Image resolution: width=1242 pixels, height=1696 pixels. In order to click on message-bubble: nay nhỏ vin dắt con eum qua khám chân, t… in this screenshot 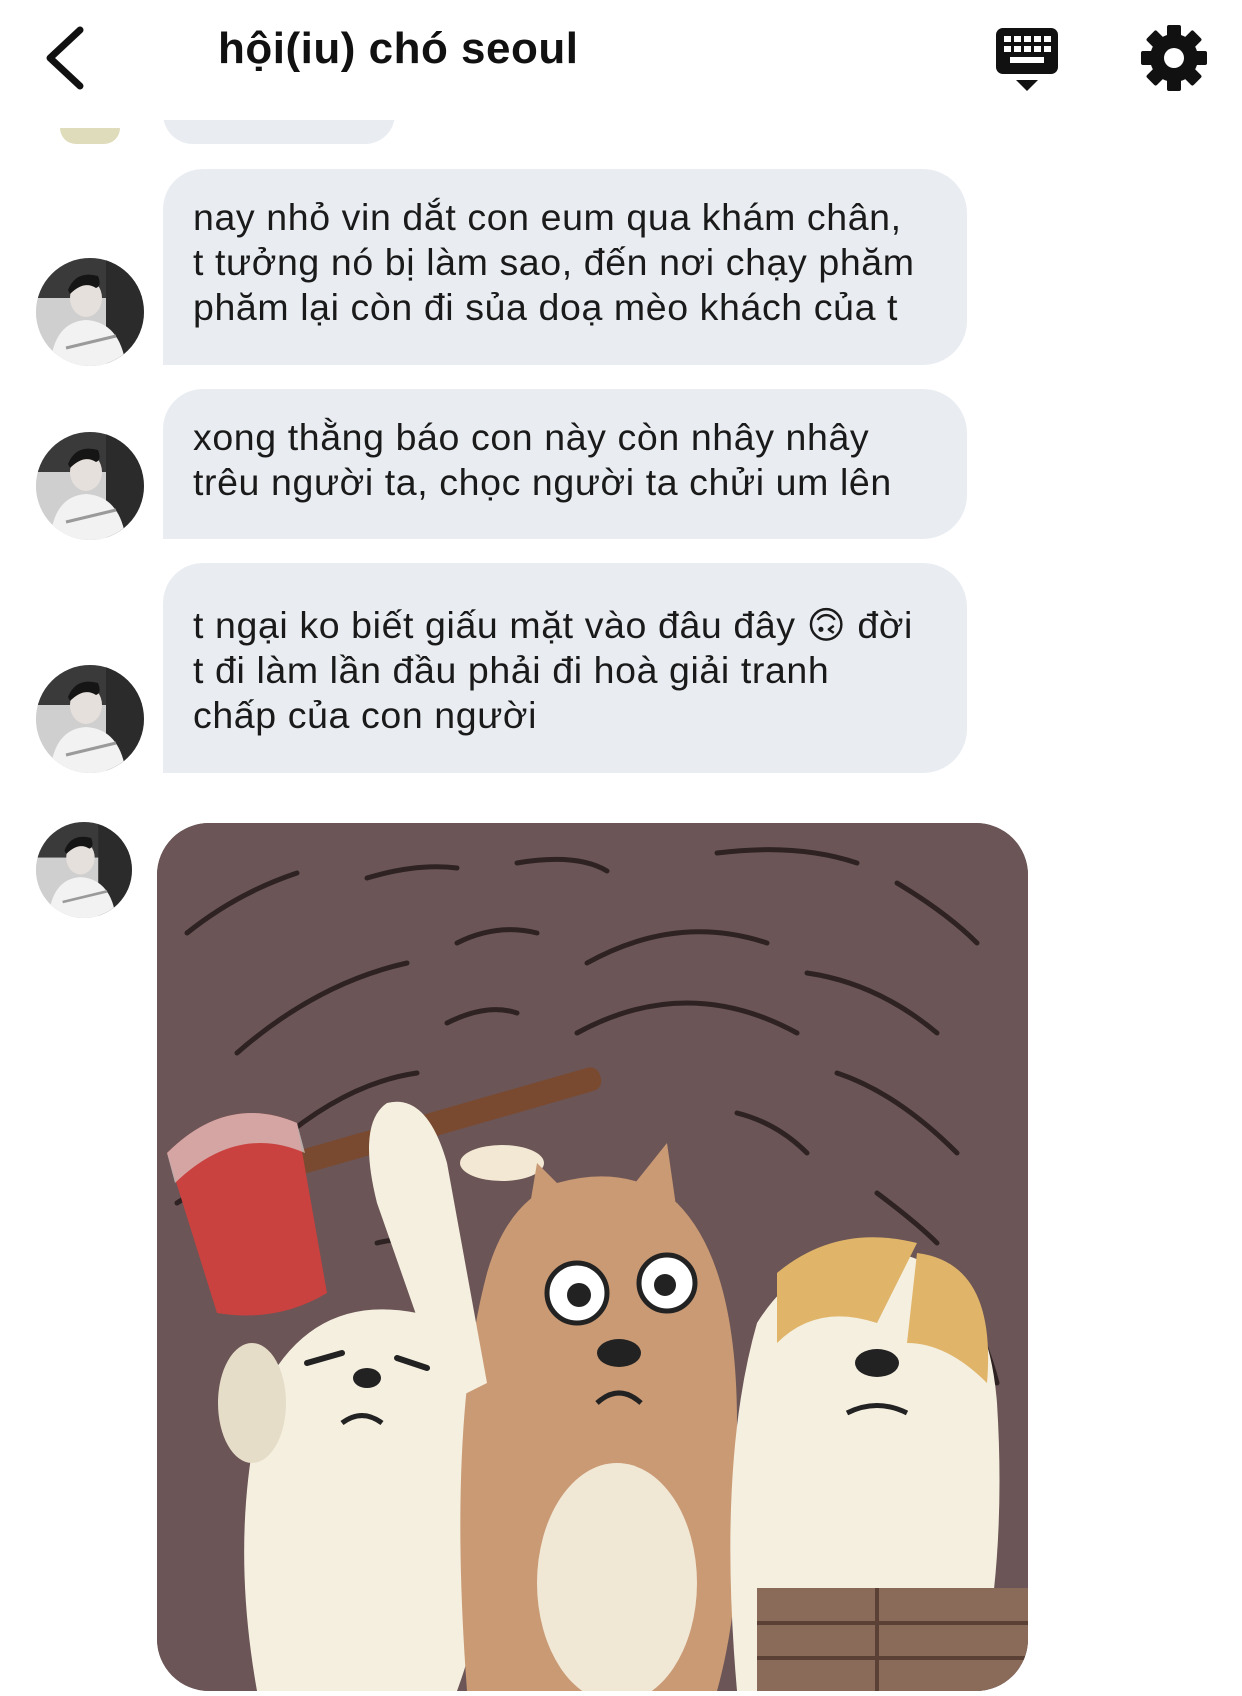, I will do `click(565, 267)`.